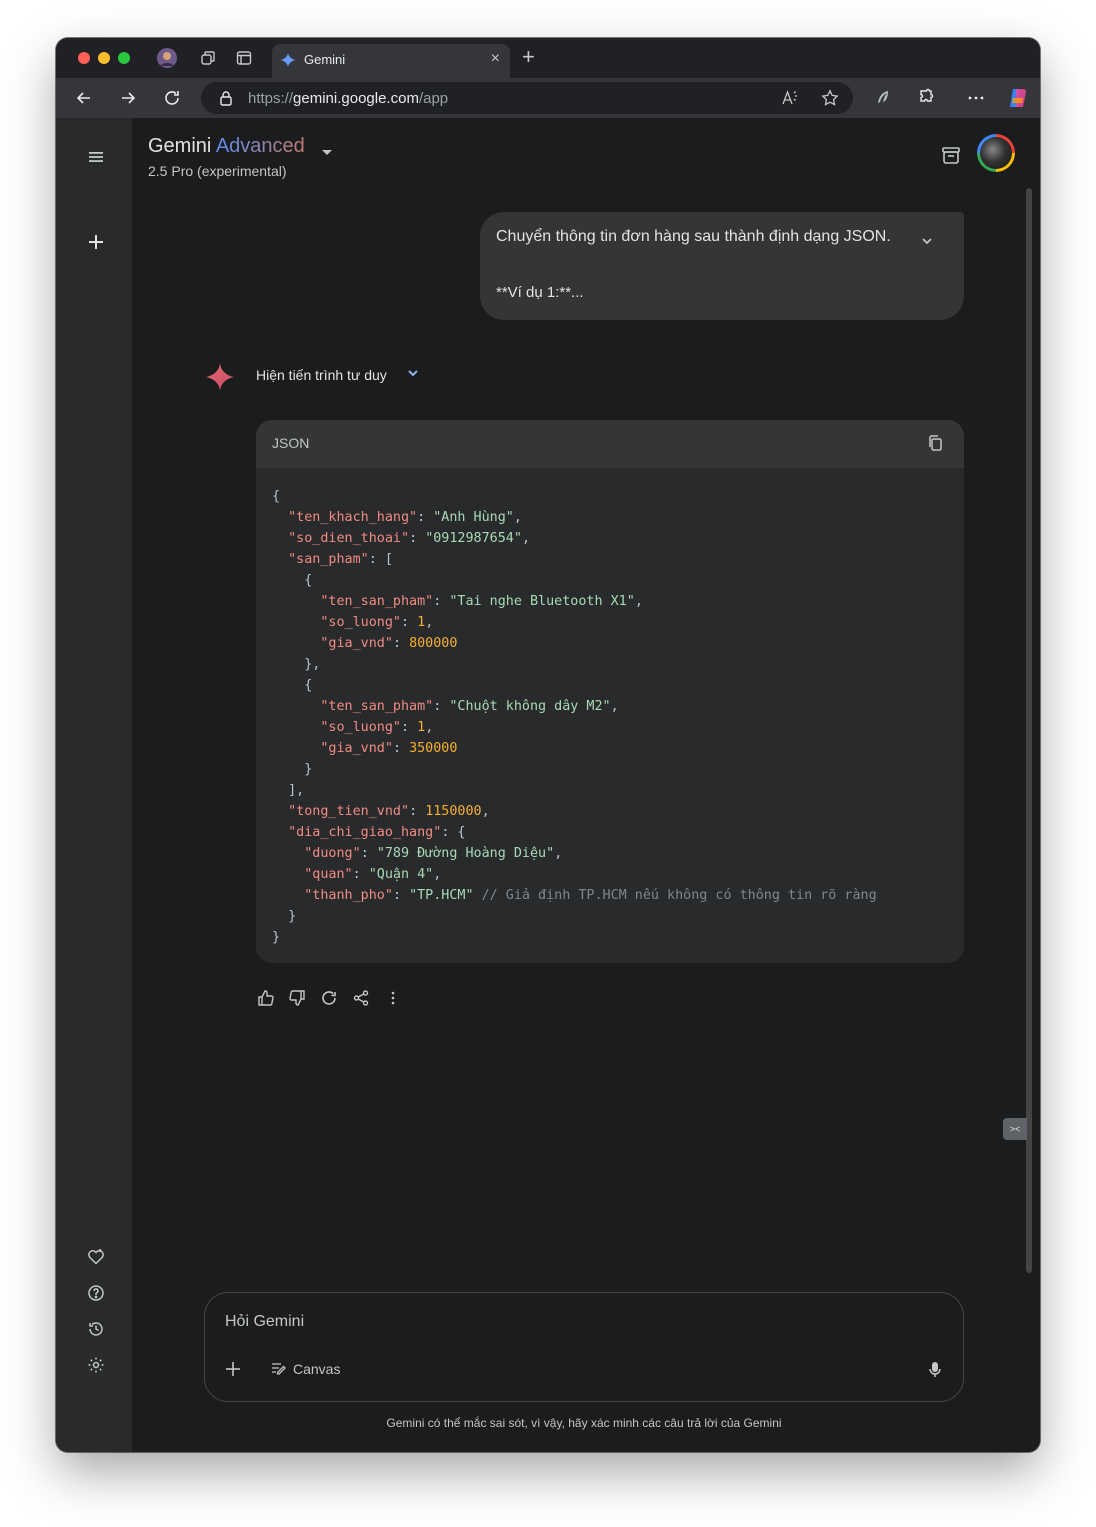 This screenshot has height=1527, width=1096. Describe the element at coordinates (96, 1257) in the screenshot. I see `gem-icon` at that location.